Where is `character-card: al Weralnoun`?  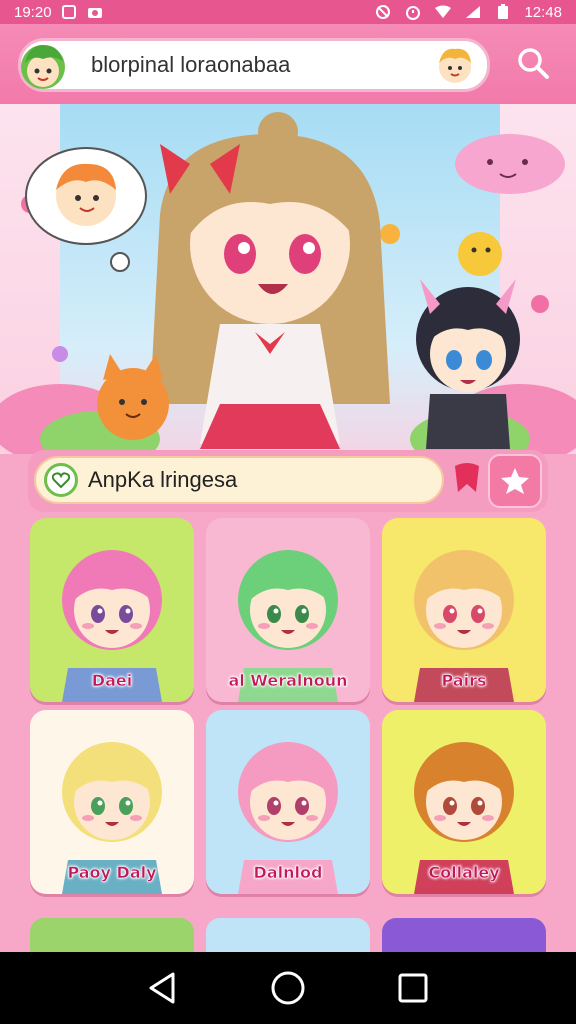 character-card: al Weralnoun is located at coordinates (288, 610).